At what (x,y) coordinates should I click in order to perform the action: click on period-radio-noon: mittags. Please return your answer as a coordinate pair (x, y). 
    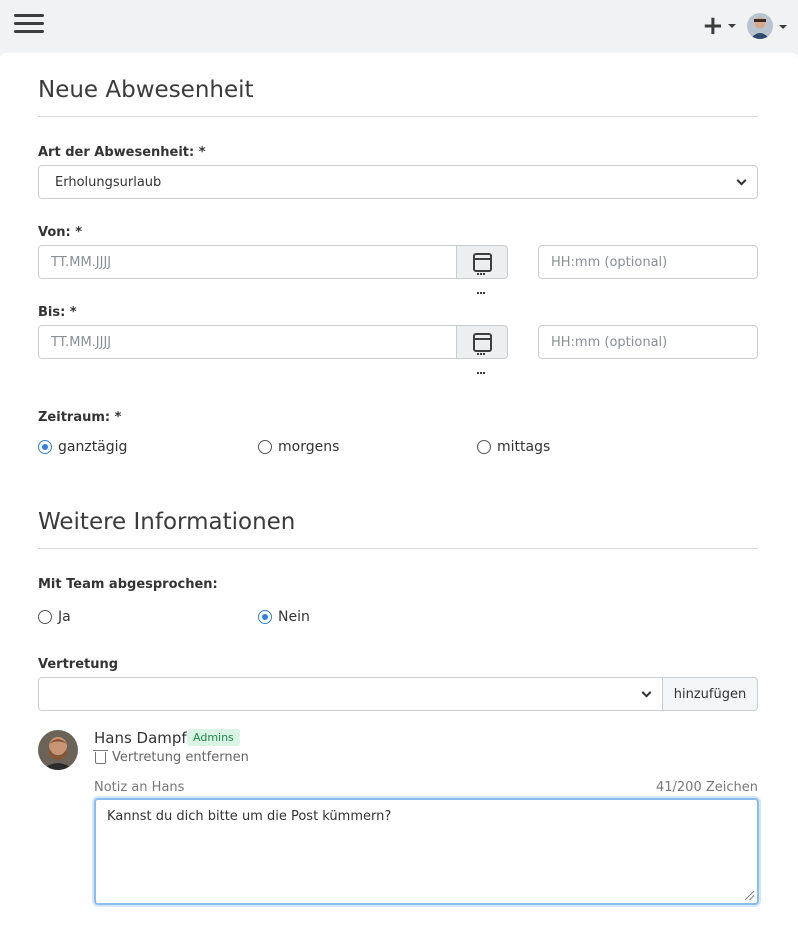
    Looking at the image, I should click on (513, 447).